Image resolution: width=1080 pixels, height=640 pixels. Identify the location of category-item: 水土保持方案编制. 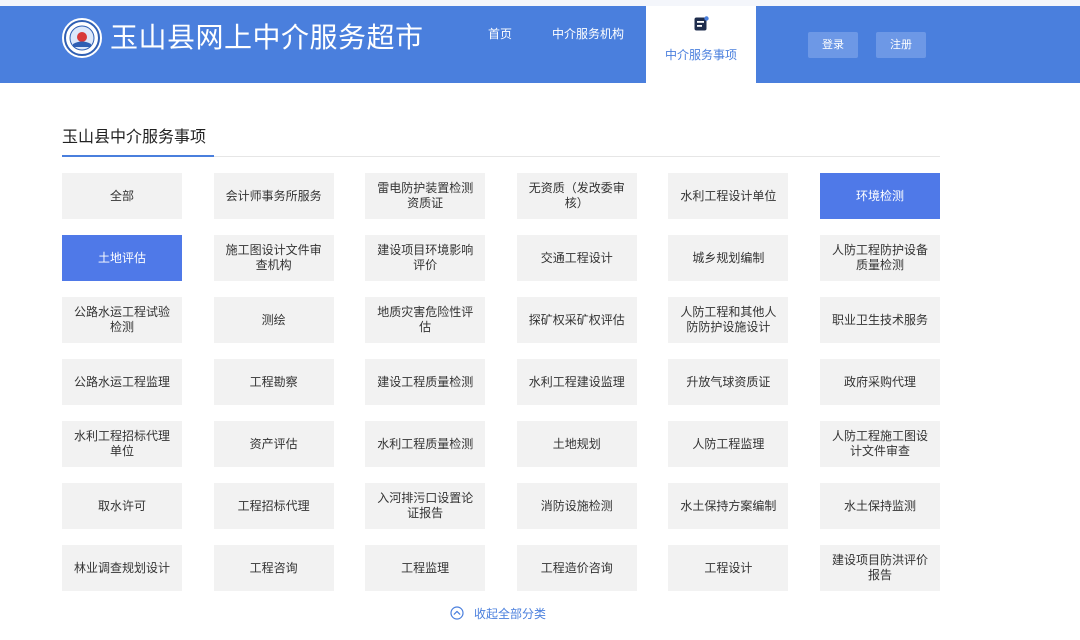
(728, 506).